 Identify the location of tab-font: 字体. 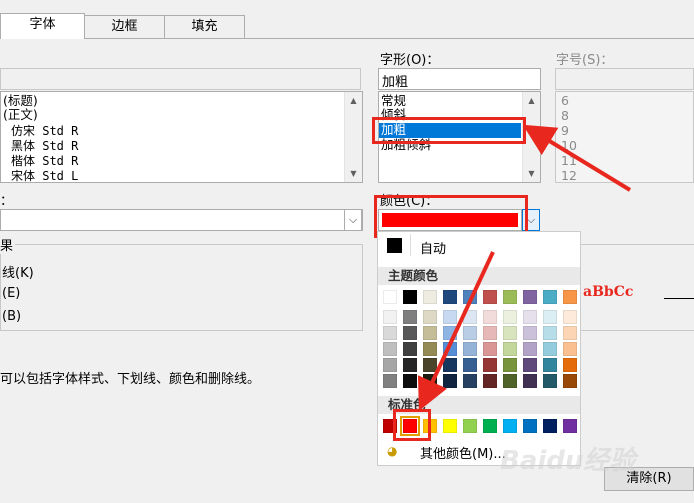
(42, 26).